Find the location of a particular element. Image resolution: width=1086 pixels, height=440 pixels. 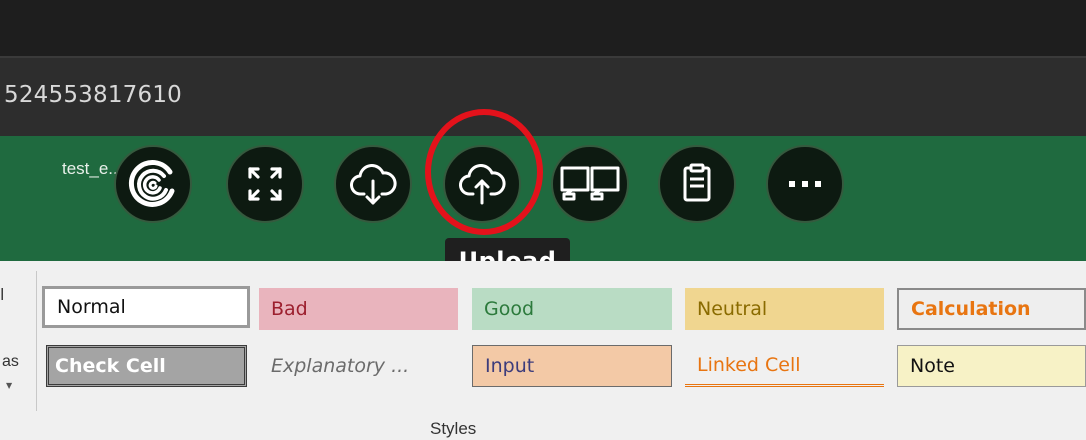

ellipsis-icon is located at coordinates (805, 184).